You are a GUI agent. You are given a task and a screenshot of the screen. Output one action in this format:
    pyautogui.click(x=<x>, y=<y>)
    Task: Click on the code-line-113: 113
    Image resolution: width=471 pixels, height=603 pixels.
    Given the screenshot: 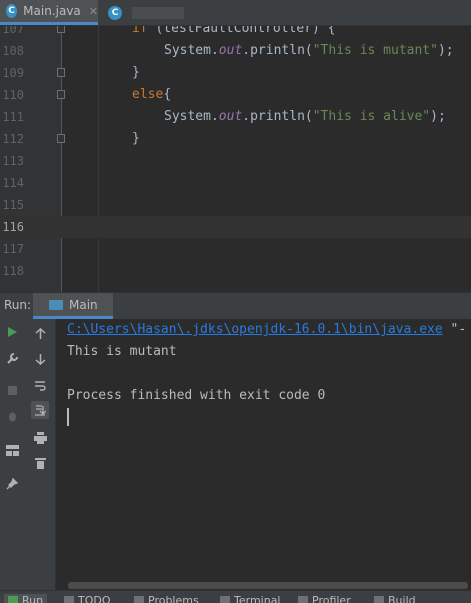 What is the action you would take?
    pyautogui.click(x=235, y=161)
    